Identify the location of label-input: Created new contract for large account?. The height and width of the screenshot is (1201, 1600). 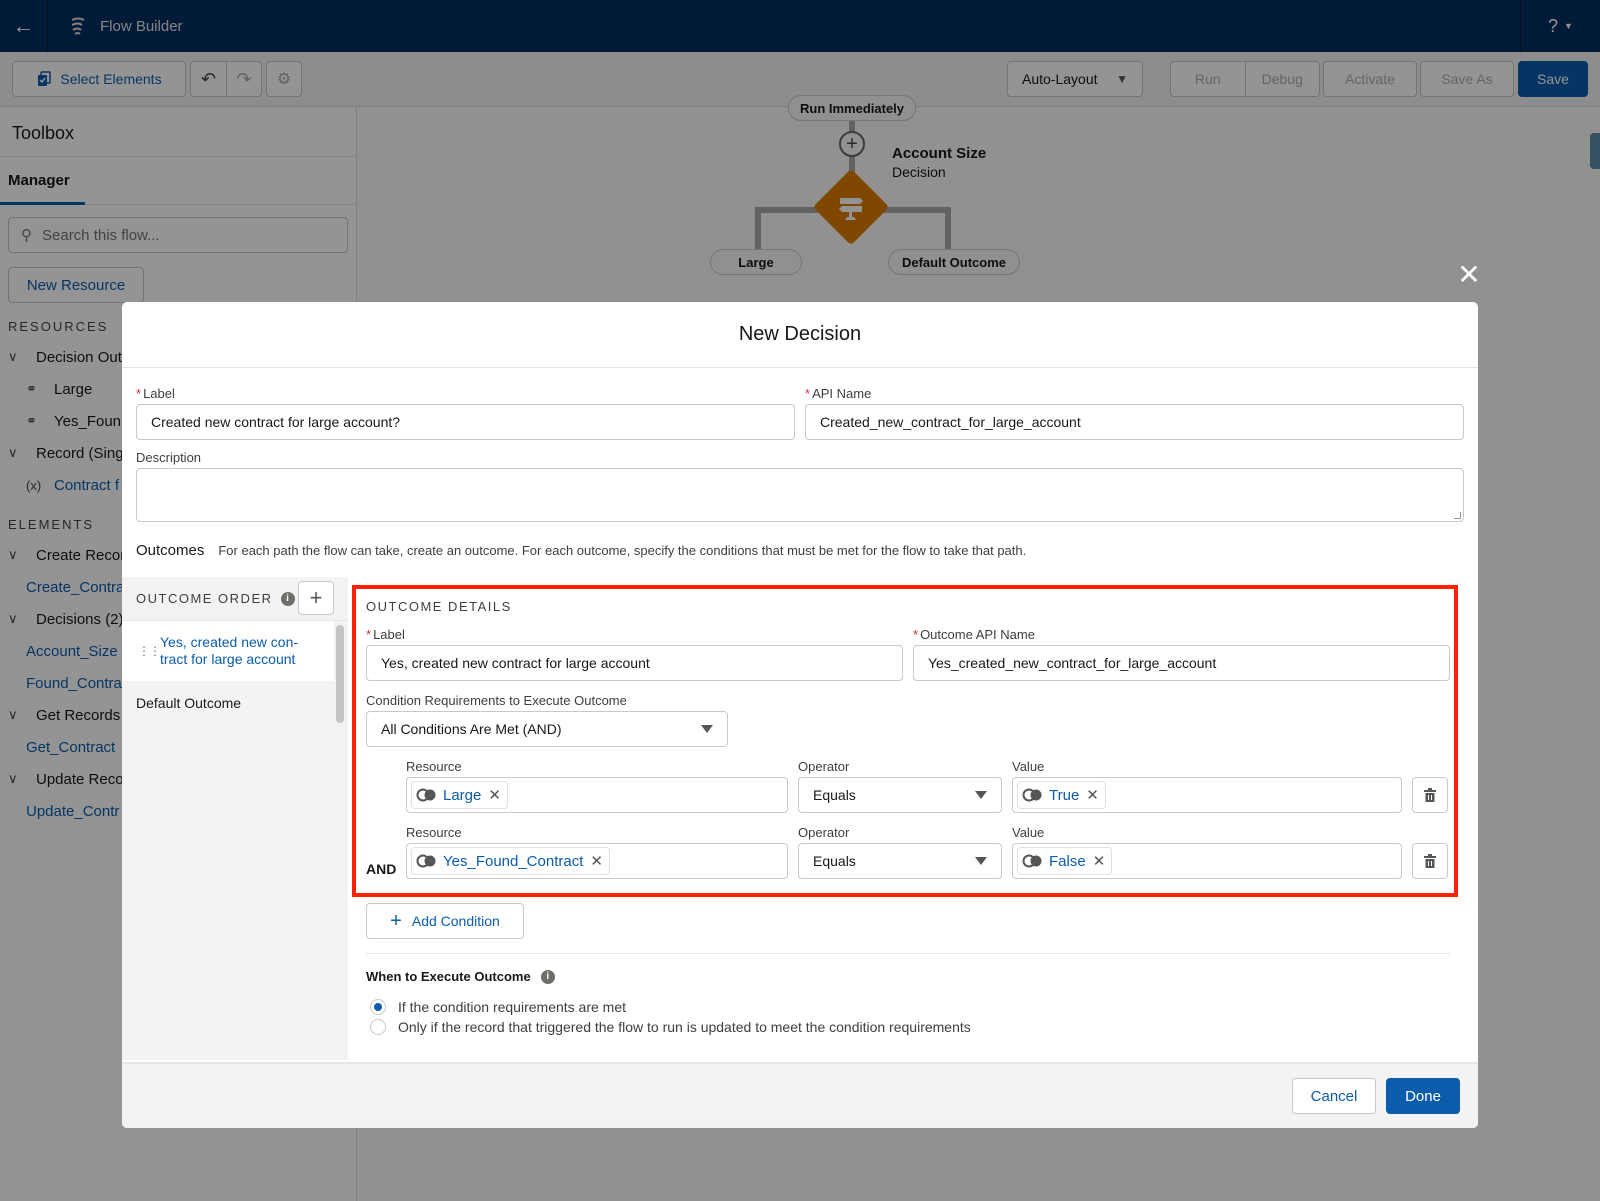
(465, 422).